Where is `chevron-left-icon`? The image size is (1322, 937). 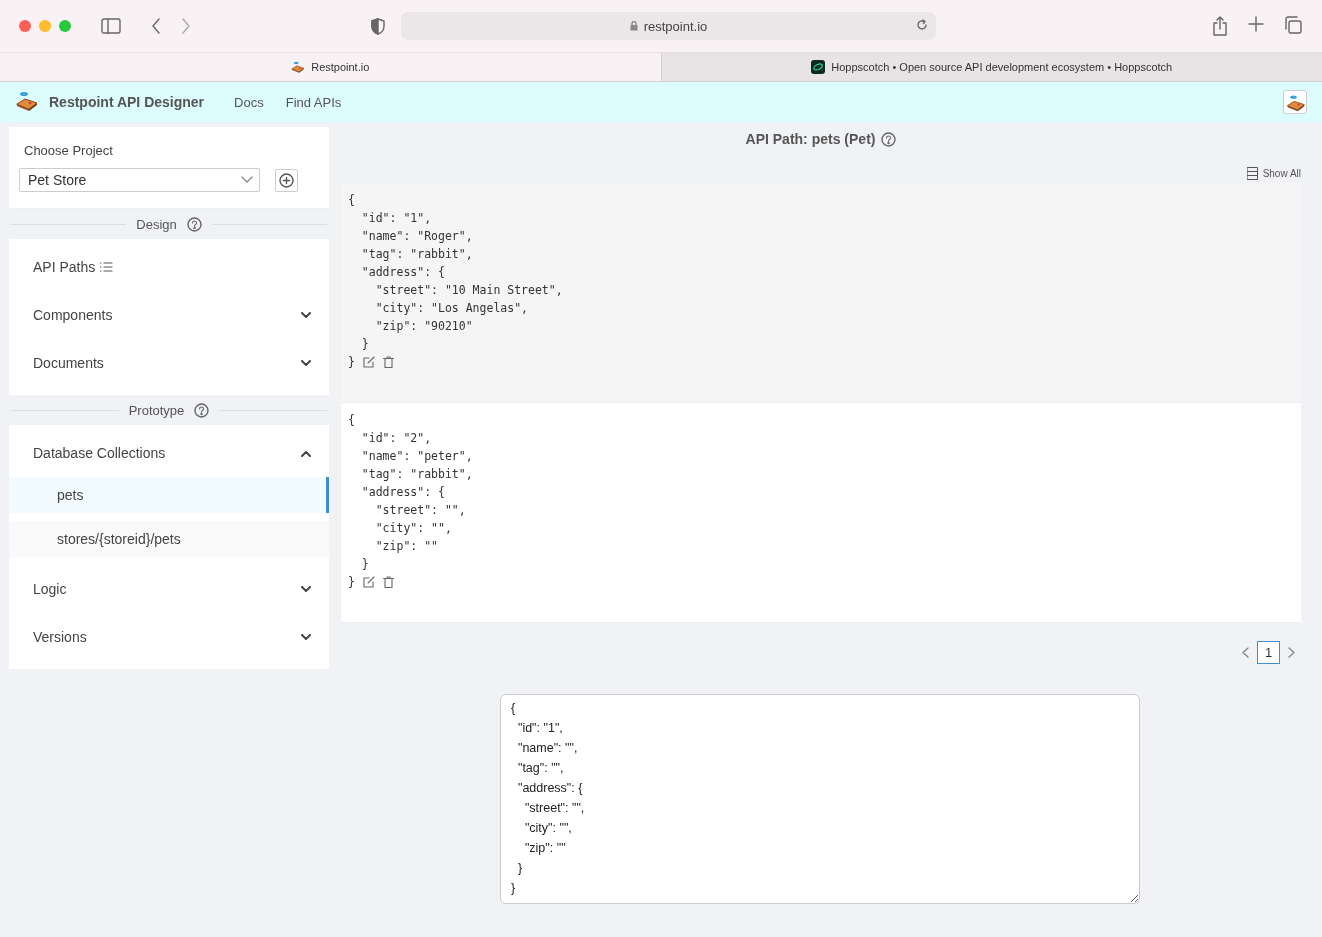 chevron-left-icon is located at coordinates (1245, 652).